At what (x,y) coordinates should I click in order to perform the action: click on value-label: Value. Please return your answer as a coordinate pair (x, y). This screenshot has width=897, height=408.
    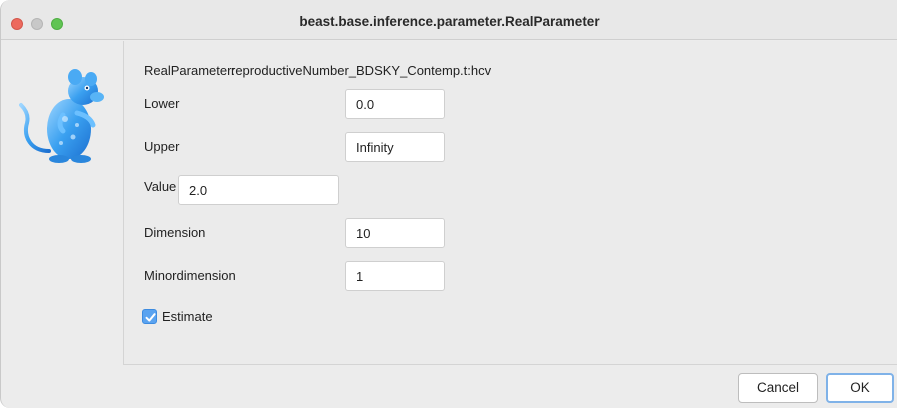
    Looking at the image, I should click on (160, 186).